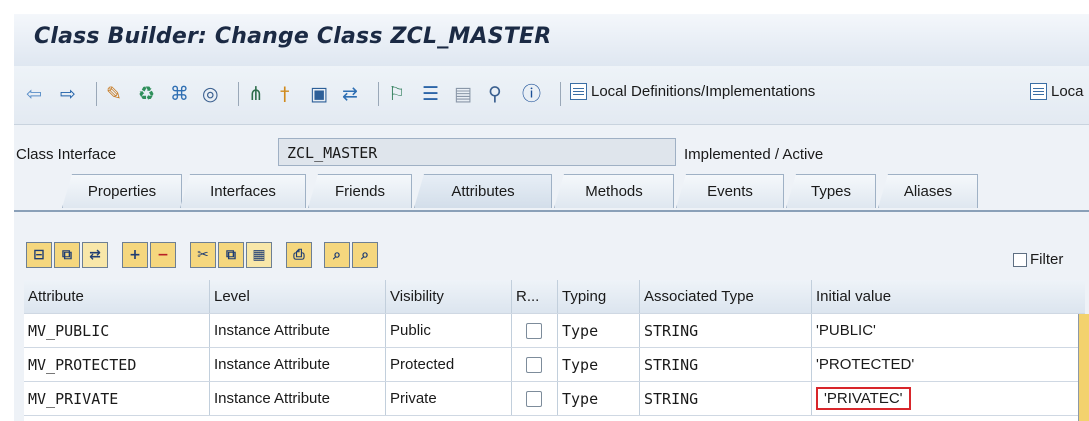 The width and height of the screenshot is (1089, 421). Describe the element at coordinates (1083, 367) in the screenshot. I see `row-action-strip` at that location.